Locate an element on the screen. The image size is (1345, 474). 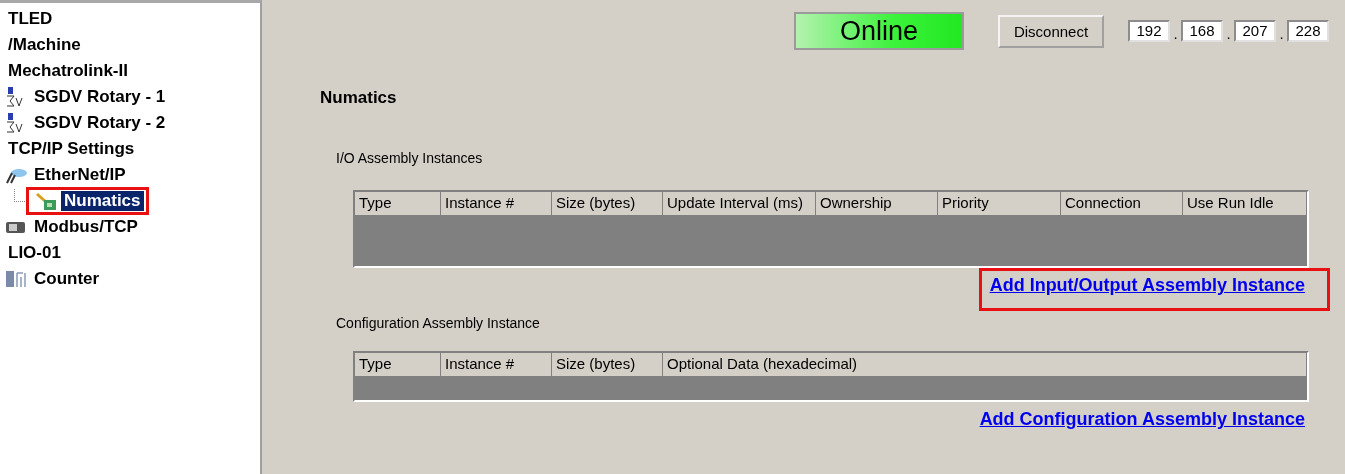
tree-item: EtherNet/IP is located at coordinates (80, 175).